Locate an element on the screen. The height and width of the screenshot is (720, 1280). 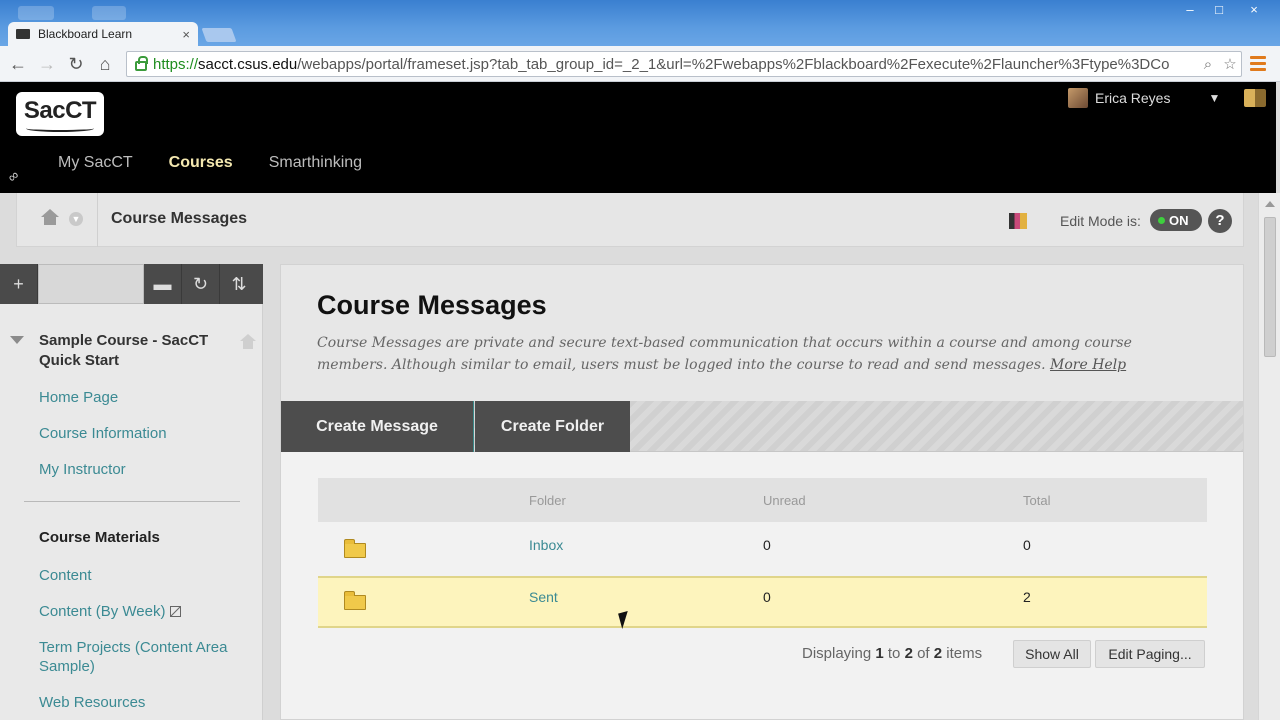
close-window-button: × is located at coordinates (1254, 9).